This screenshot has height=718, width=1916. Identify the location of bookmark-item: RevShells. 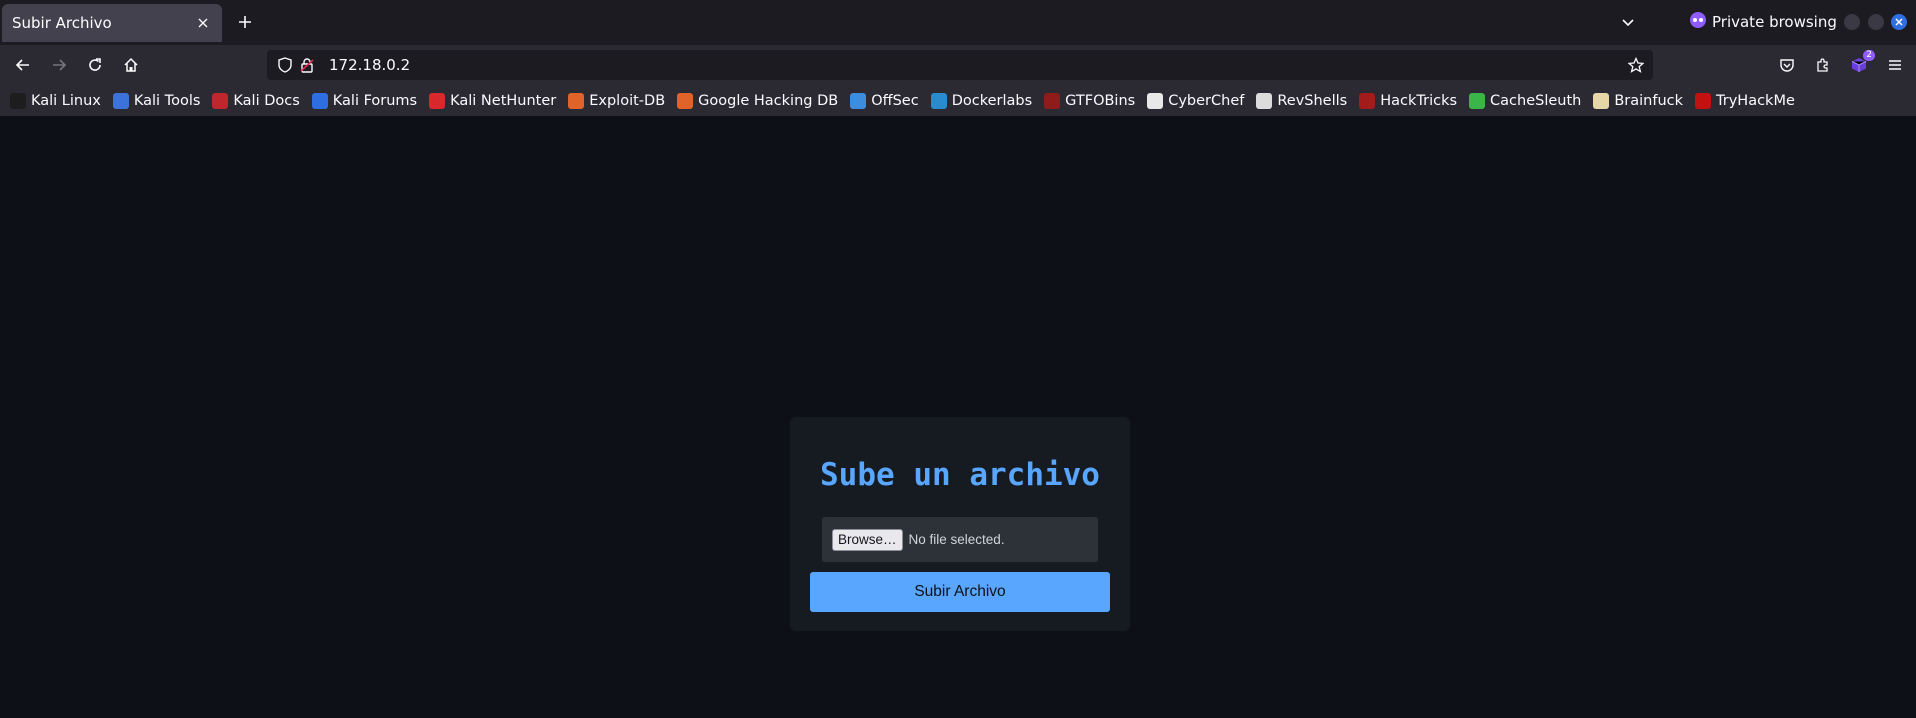
(1301, 101).